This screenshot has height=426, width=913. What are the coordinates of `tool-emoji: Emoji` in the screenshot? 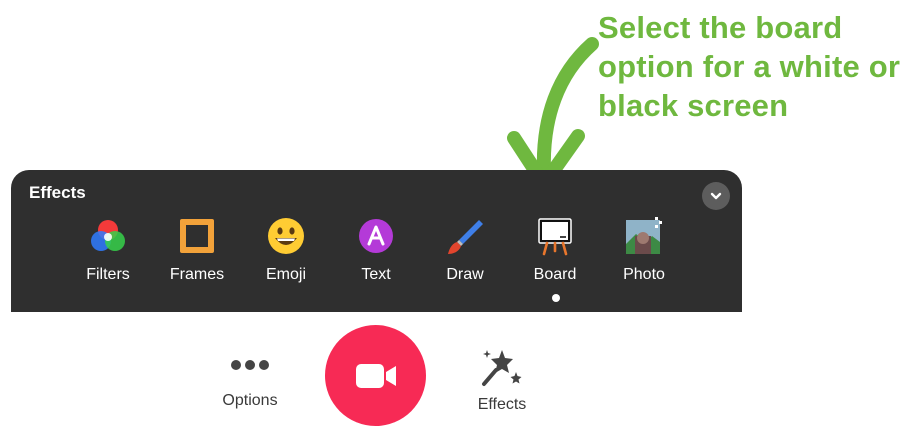 It's located at (286, 249).